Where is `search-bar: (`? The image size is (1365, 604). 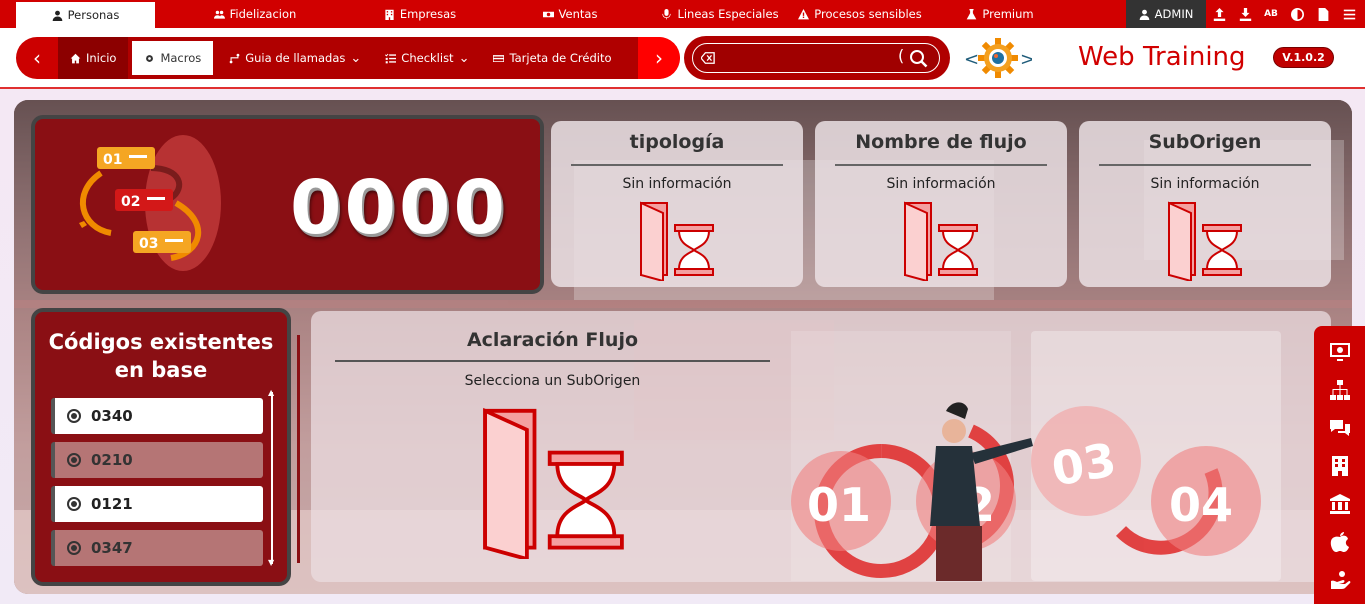
search-bar: ( is located at coordinates (817, 58).